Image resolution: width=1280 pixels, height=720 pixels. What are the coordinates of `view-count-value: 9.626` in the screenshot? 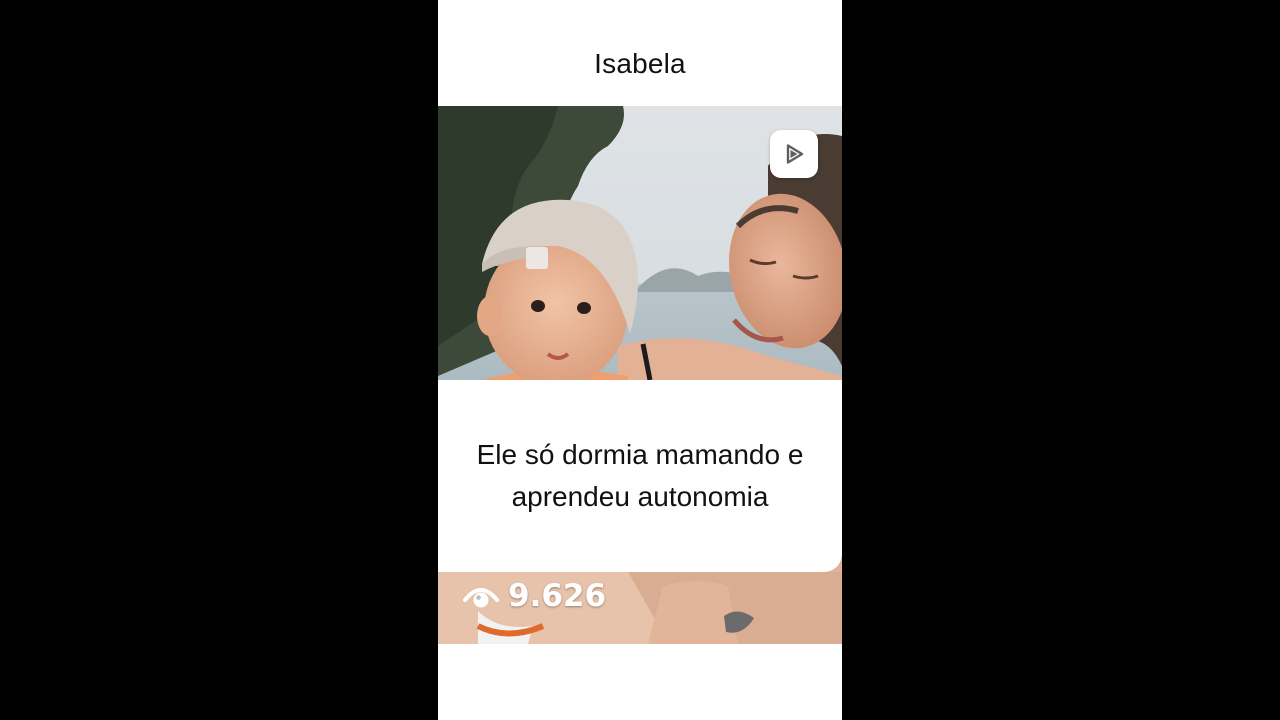 It's located at (557, 596).